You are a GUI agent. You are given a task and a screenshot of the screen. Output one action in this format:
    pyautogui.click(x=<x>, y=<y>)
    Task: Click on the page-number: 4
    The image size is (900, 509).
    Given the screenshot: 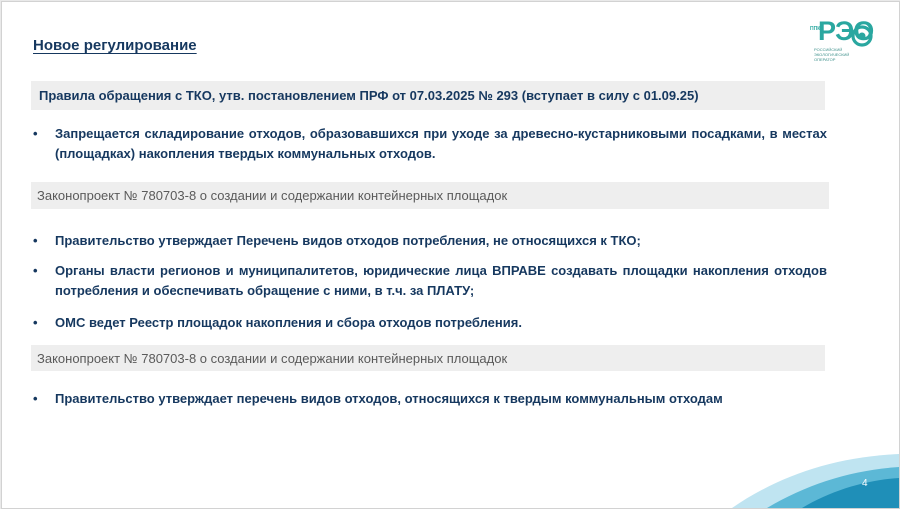 What is the action you would take?
    pyautogui.click(x=865, y=483)
    